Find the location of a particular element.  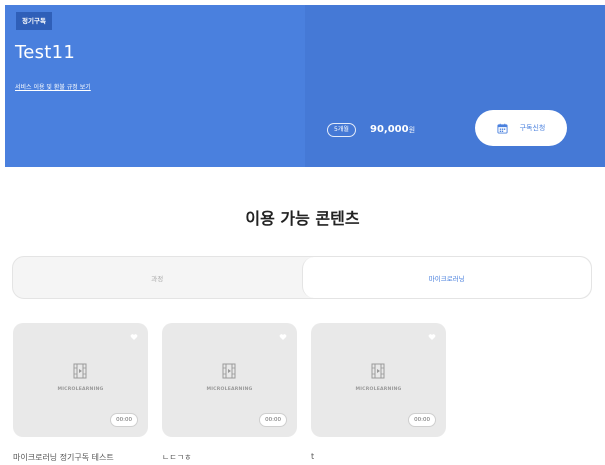

page-title: Test11 is located at coordinates (45, 52).